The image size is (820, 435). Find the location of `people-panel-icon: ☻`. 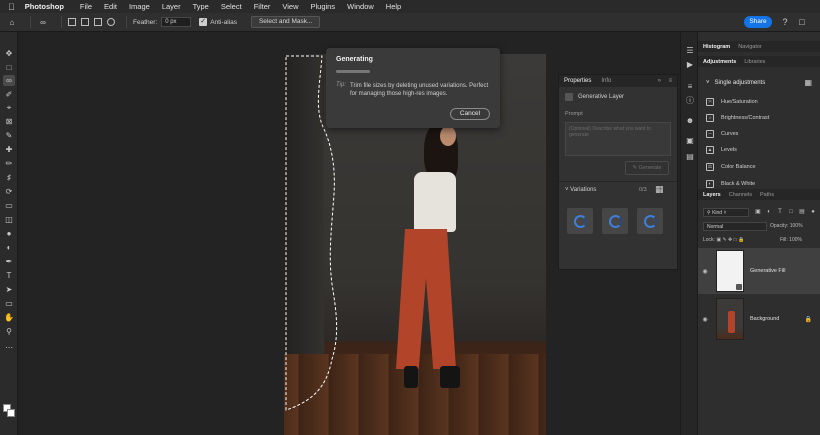

people-panel-icon: ☻ is located at coordinates (690, 121).